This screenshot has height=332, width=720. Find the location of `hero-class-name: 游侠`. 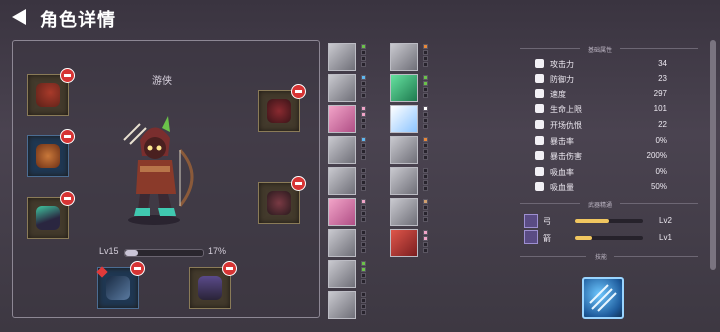

hero-class-name: 游侠 is located at coordinates (162, 81).